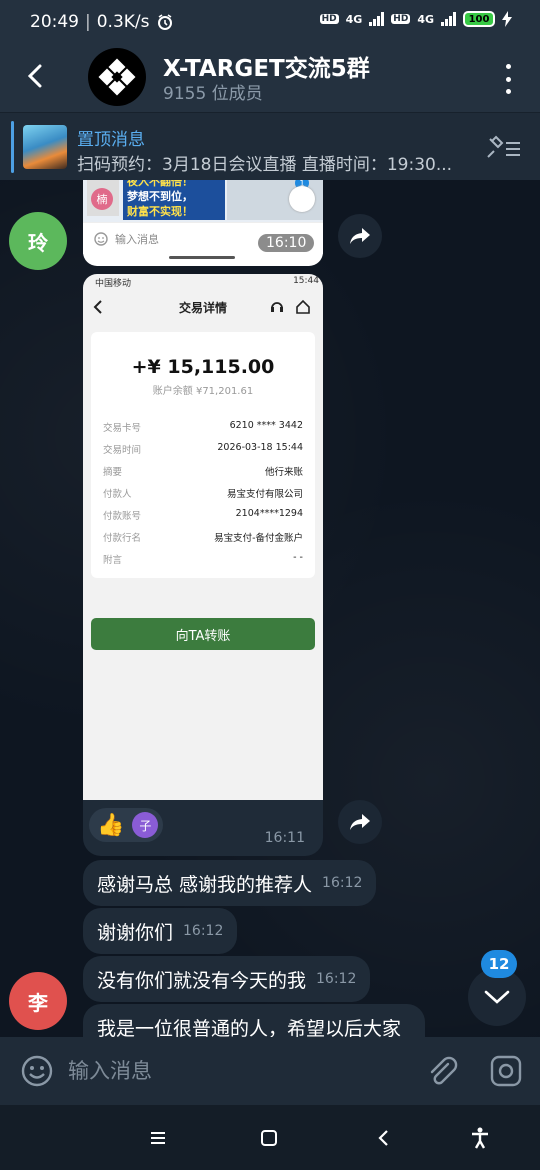  Describe the element at coordinates (111, 825) in the screenshot. I see `thumbs-up-icon: 👍` at that location.